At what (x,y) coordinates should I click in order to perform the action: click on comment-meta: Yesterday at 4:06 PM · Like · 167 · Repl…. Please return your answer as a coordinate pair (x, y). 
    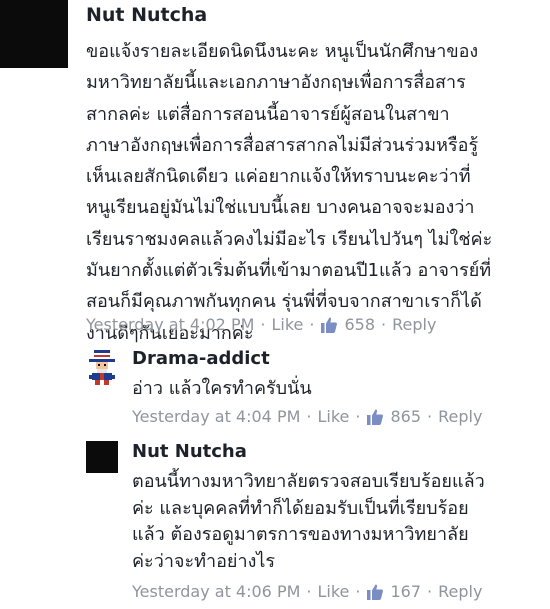
    Looking at the image, I should click on (307, 591).